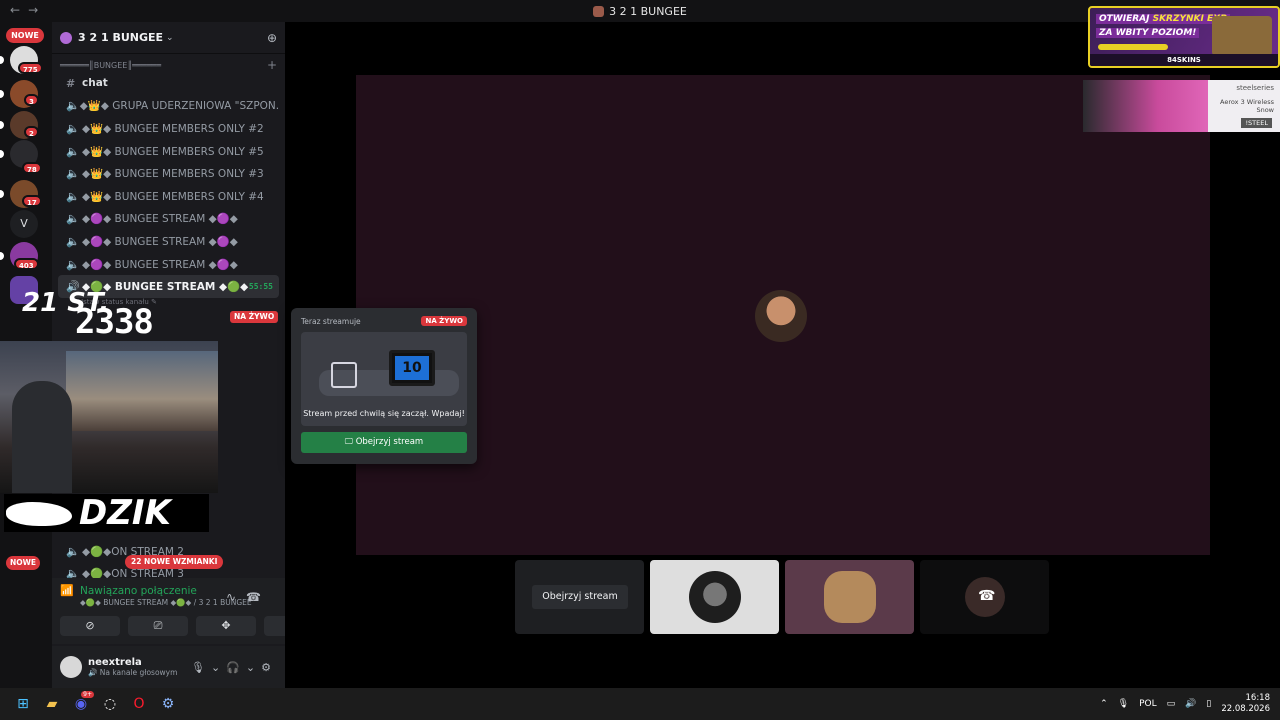 This screenshot has height=720, width=1280. What do you see at coordinates (110, 704) in the screenshot?
I see `app-icon: ◌` at bounding box center [110, 704].